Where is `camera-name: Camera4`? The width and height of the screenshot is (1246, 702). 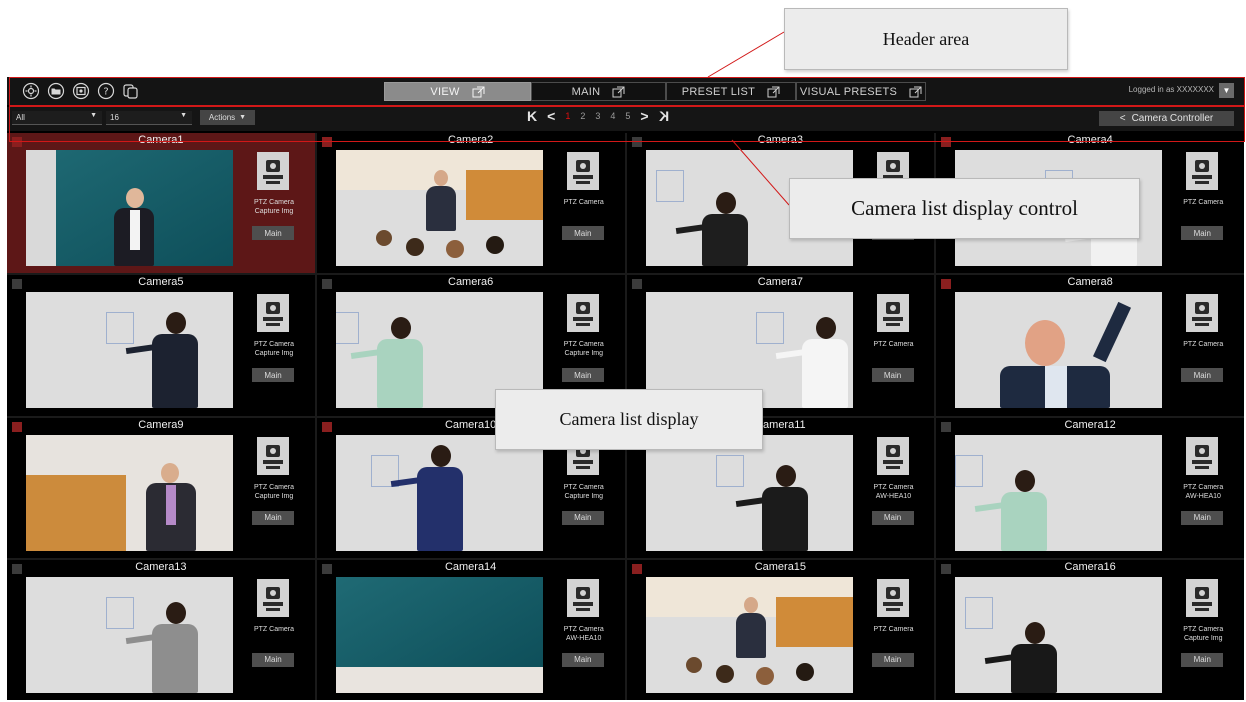 camera-name: Camera4 is located at coordinates (1090, 140).